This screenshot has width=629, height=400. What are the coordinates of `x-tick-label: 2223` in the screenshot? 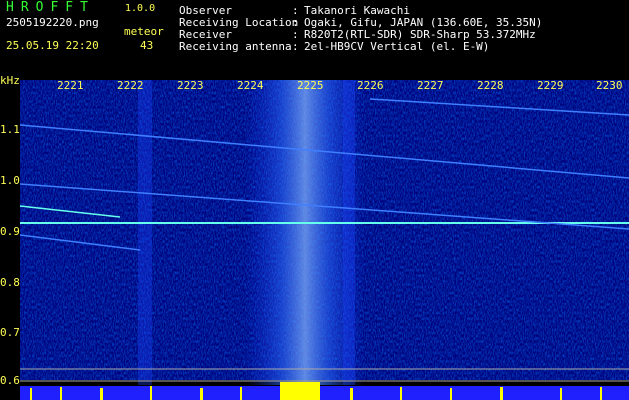 It's located at (190, 85).